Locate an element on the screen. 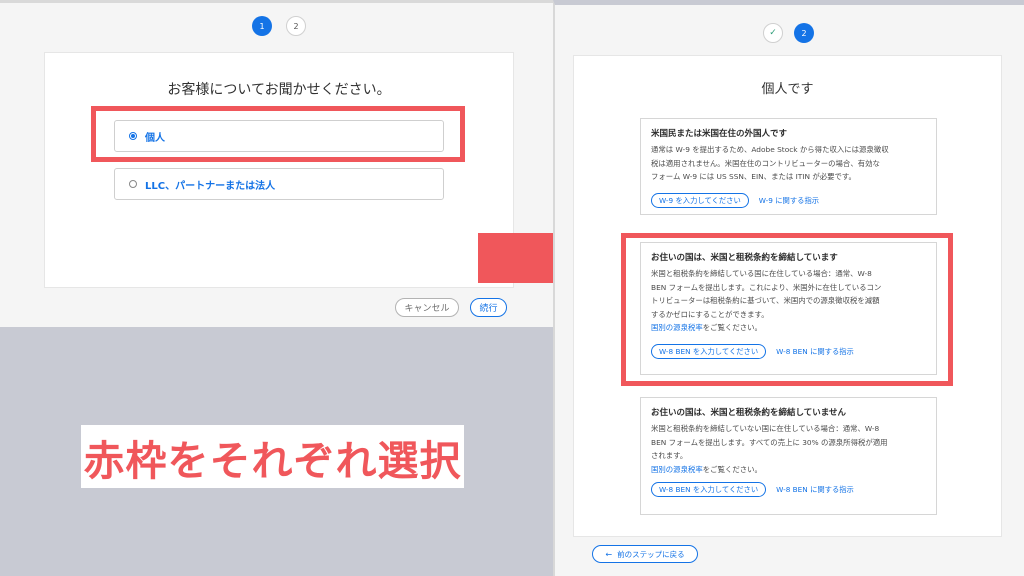  highlight-box-individual is located at coordinates (278, 134).